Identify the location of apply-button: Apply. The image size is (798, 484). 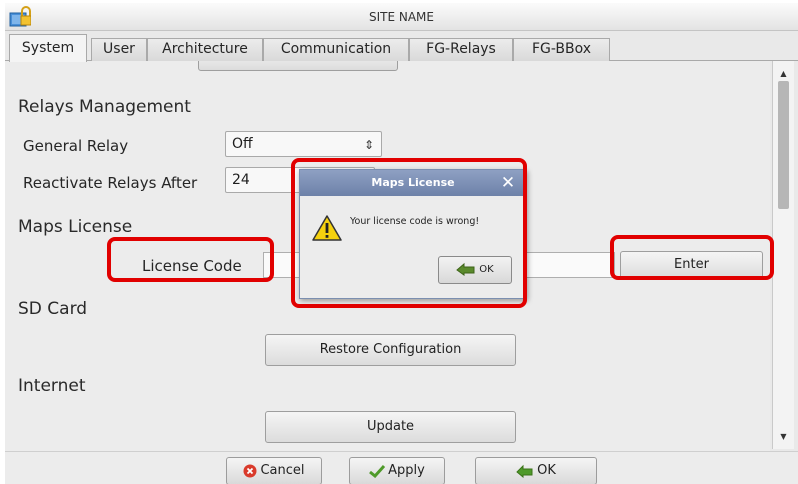
(397, 470).